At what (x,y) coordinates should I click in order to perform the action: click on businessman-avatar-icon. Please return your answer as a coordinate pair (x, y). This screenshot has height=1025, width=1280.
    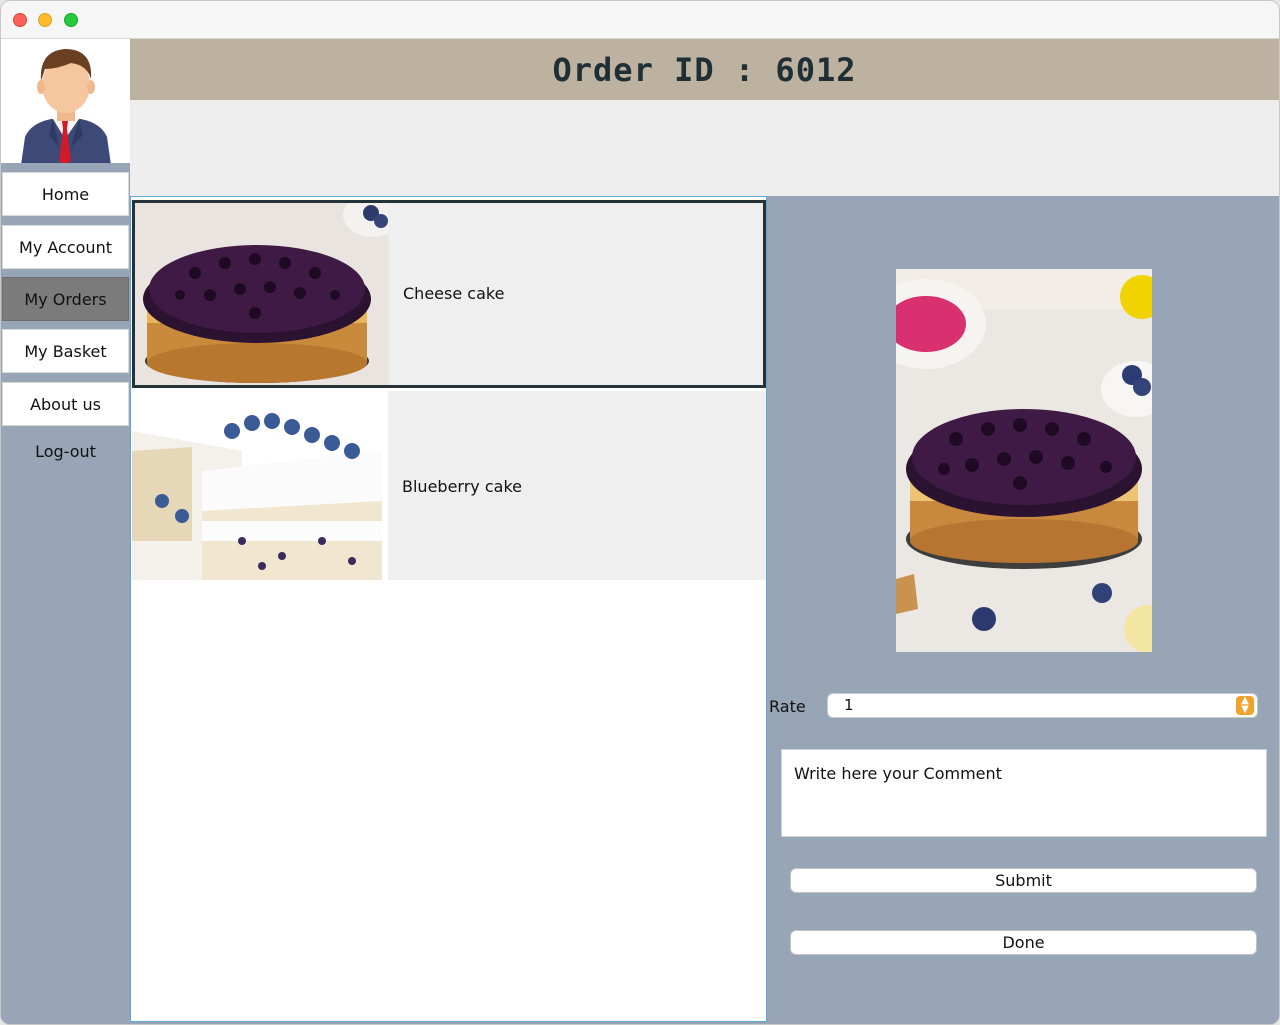
    Looking at the image, I should click on (65, 103).